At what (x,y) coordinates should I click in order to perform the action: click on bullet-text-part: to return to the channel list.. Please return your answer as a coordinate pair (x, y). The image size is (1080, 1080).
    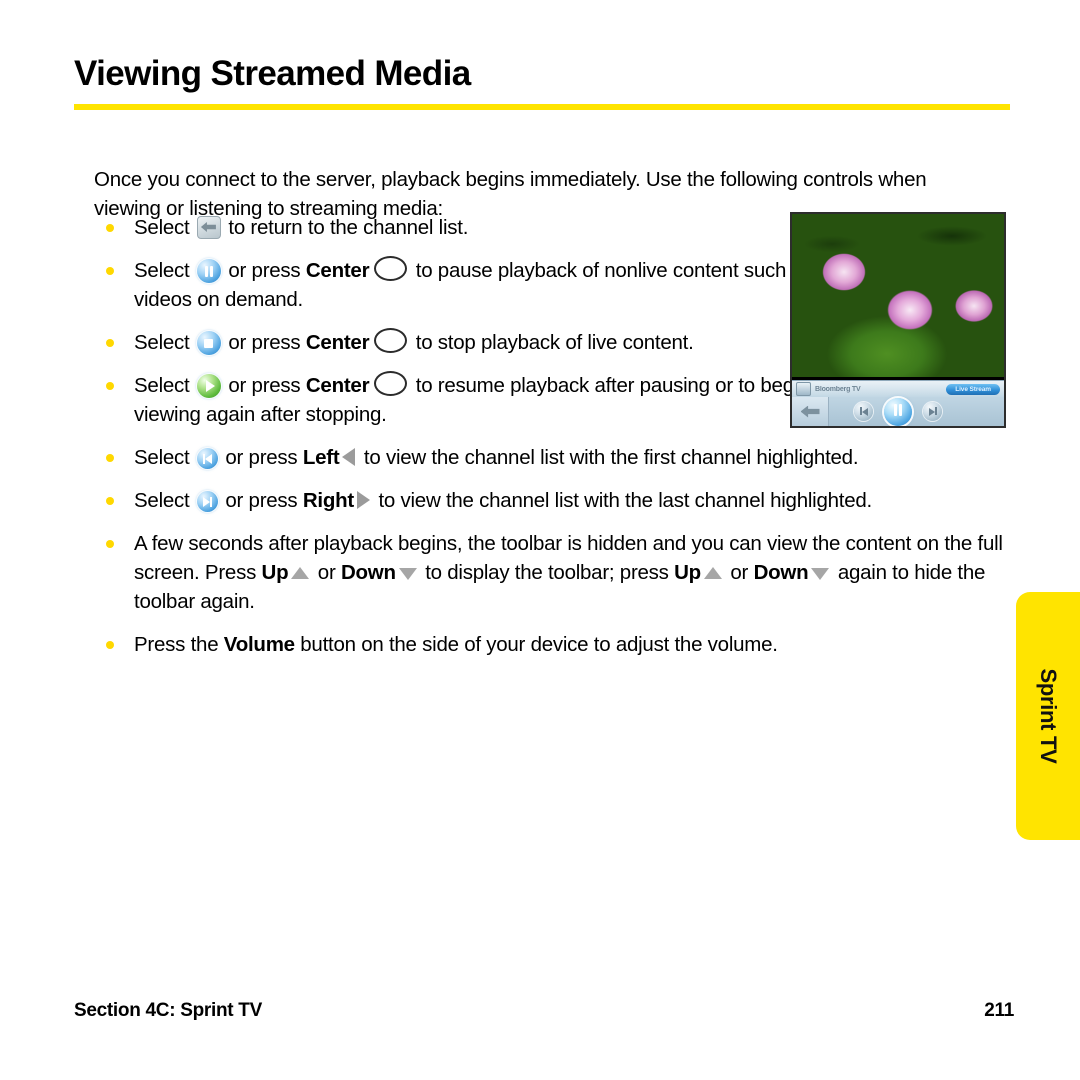
    Looking at the image, I should click on (345, 227).